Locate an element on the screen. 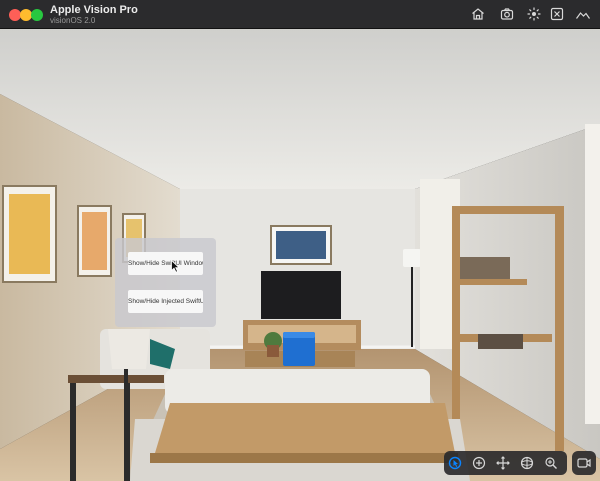  capture-icon is located at coordinates (584, 463).